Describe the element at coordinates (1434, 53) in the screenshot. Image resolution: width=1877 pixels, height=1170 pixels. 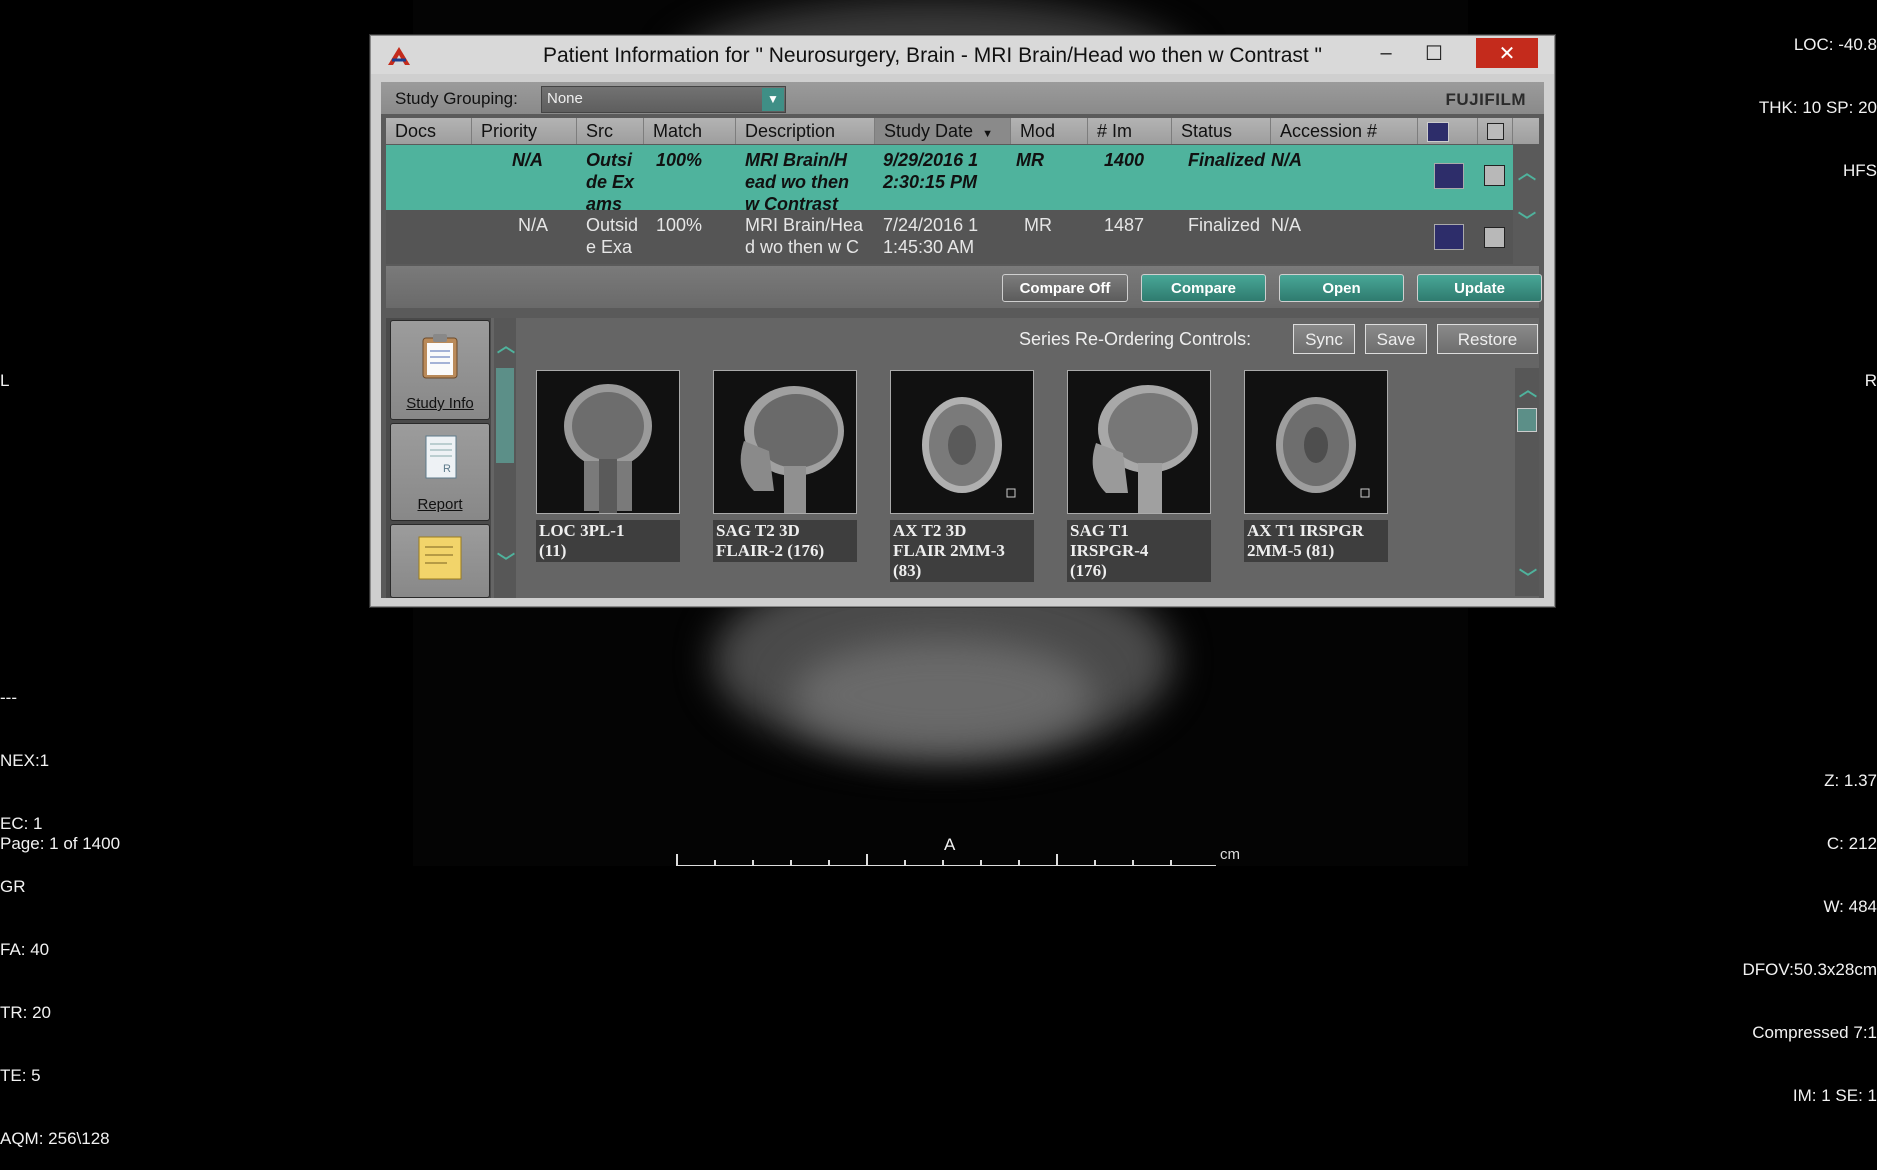
I see `maximize-button: ☐` at that location.